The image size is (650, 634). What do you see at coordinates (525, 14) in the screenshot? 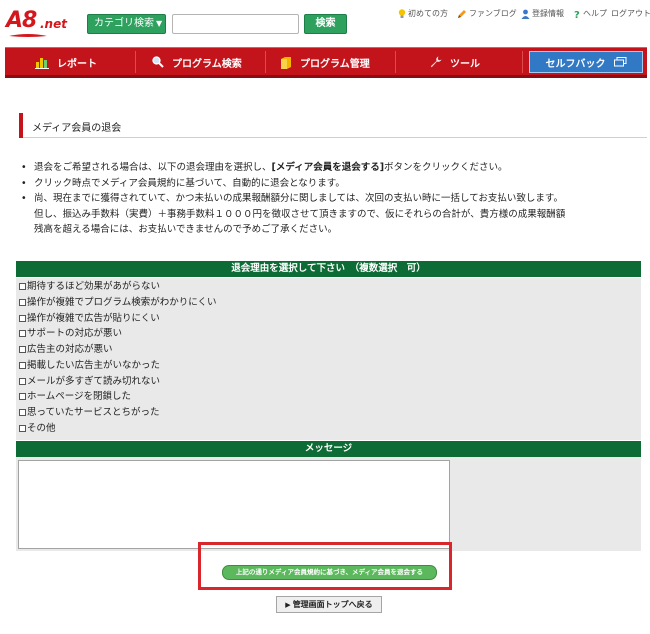
I see `user-icon` at bounding box center [525, 14].